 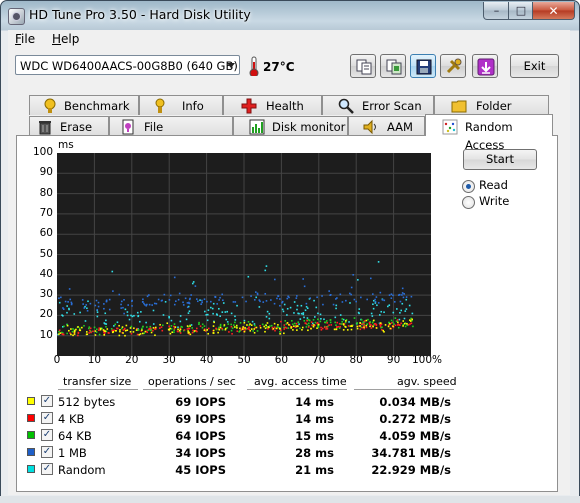 I want to click on y-tick-label: 60, so click(x=46, y=233).